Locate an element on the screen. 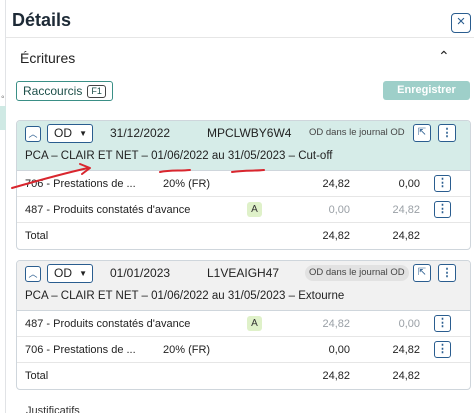  attachments-section-title: Justificatifs is located at coordinates (53, 409).